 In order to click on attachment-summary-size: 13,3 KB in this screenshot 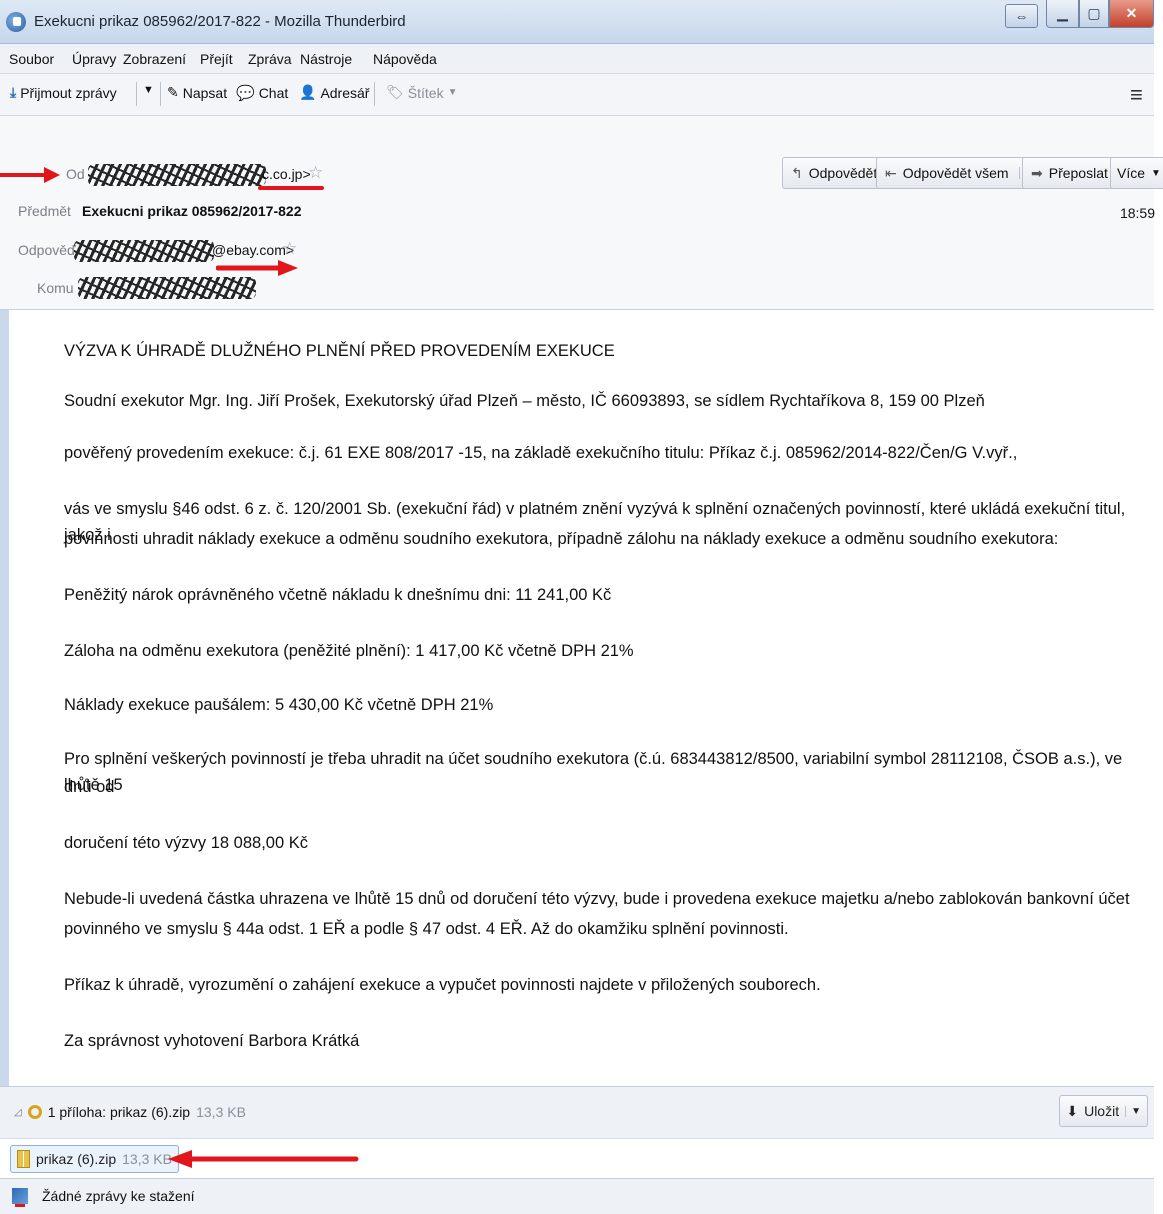, I will do `click(221, 1112)`.